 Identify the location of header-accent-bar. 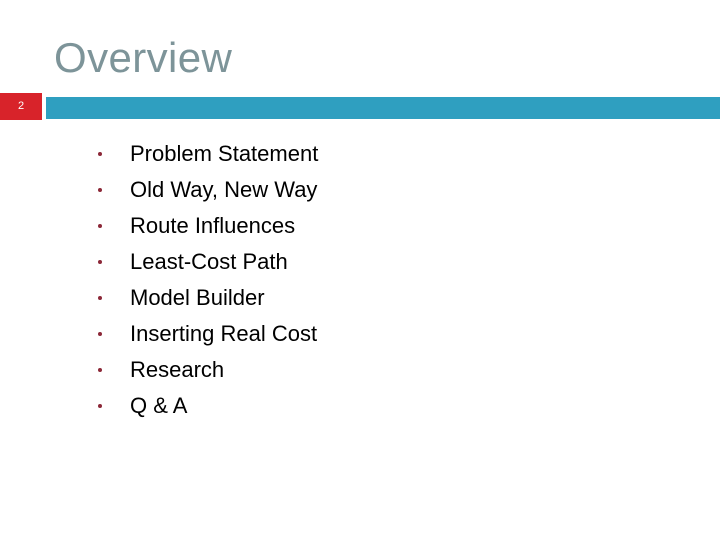
(383, 108).